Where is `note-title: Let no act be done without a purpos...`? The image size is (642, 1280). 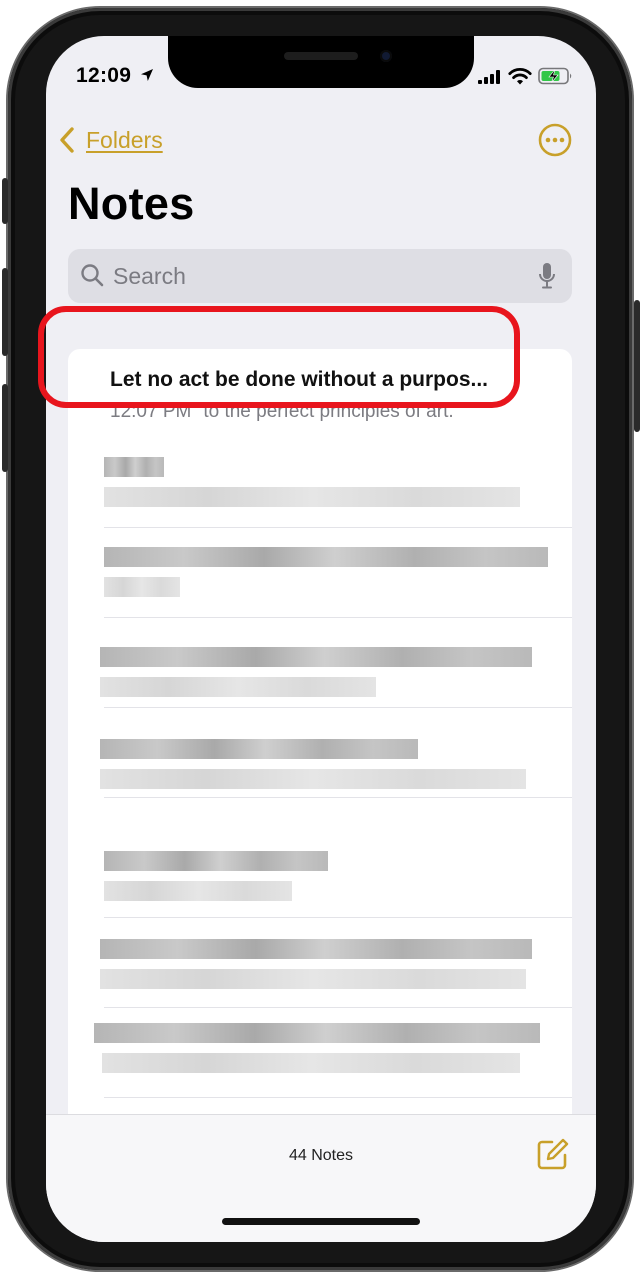
note-title: Let no act be done without a purpos... is located at coordinates (299, 379).